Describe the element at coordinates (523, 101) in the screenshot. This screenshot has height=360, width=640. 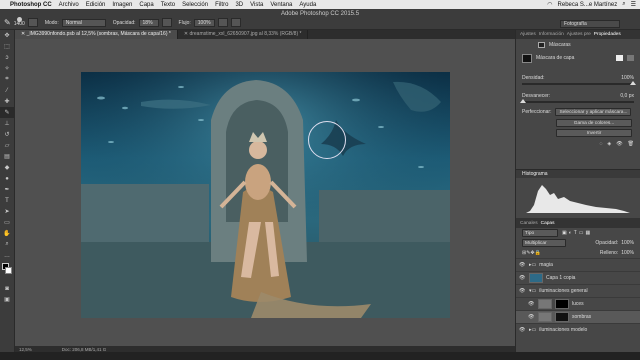
I see `feather-thumb` at that location.